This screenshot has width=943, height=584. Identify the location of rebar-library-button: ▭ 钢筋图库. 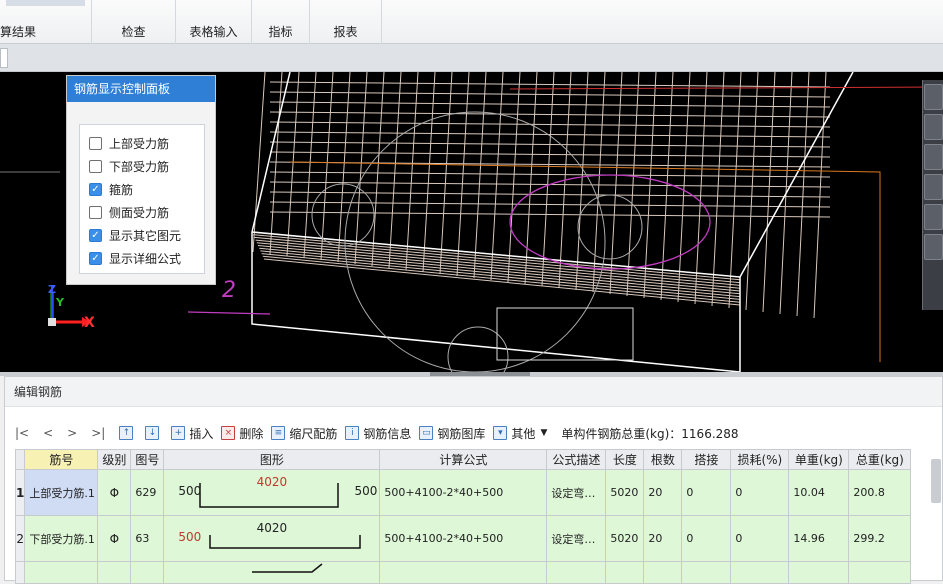
(452, 433).